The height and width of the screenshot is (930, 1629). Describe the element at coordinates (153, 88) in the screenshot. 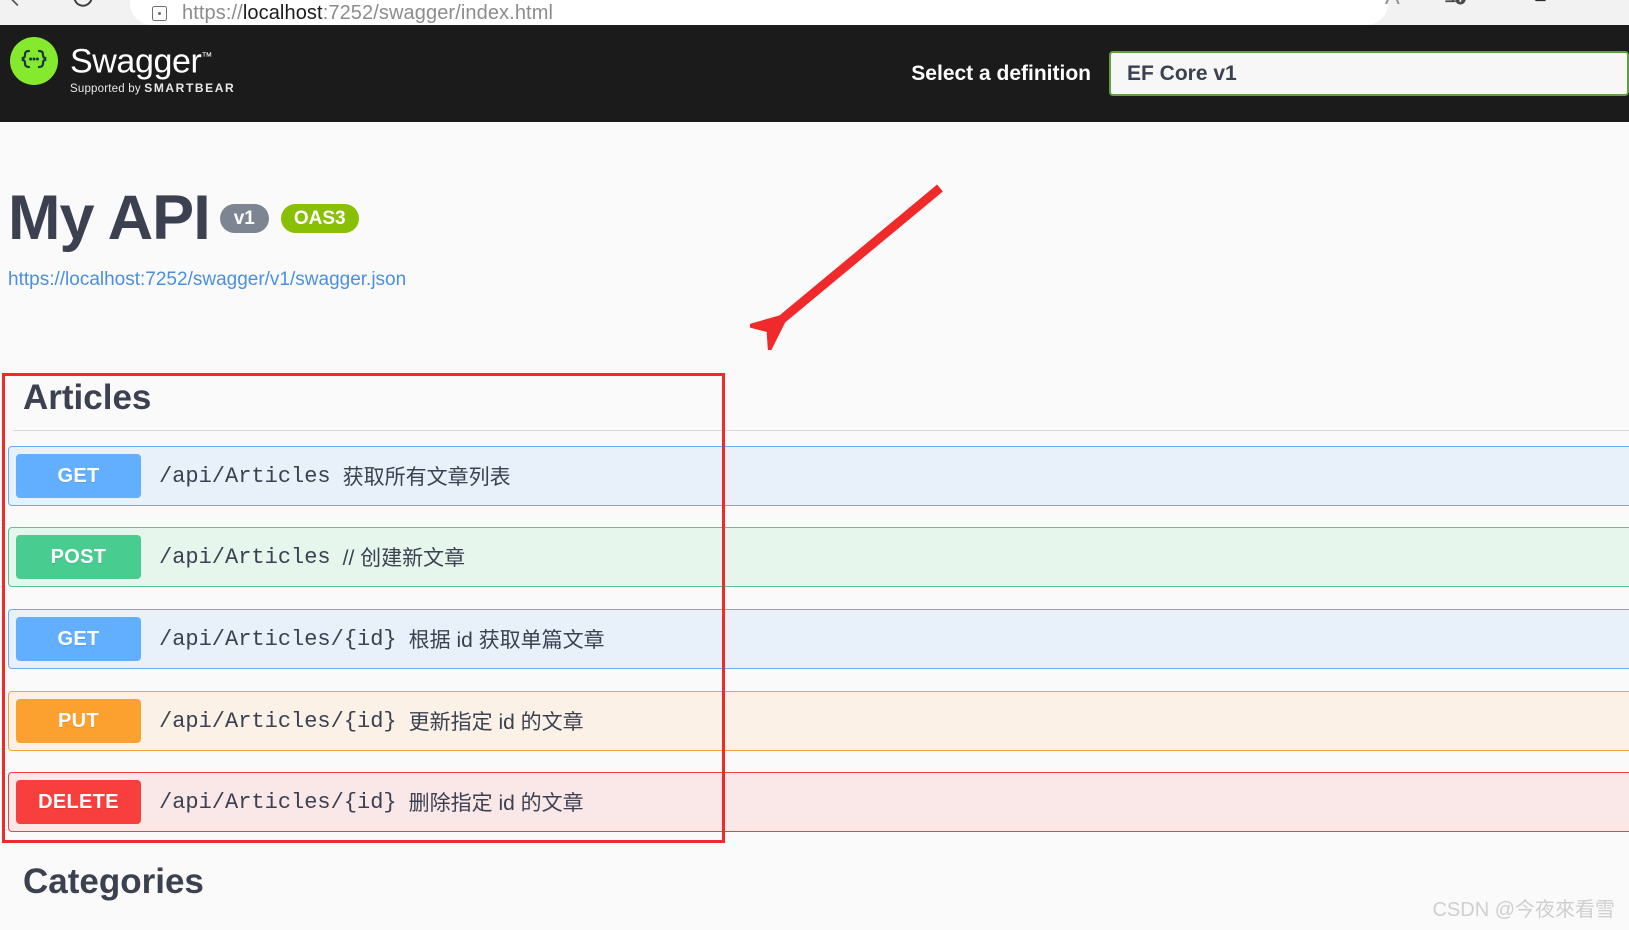

I see `swagger-supported-by: Supported by SMARTBEAR` at that location.